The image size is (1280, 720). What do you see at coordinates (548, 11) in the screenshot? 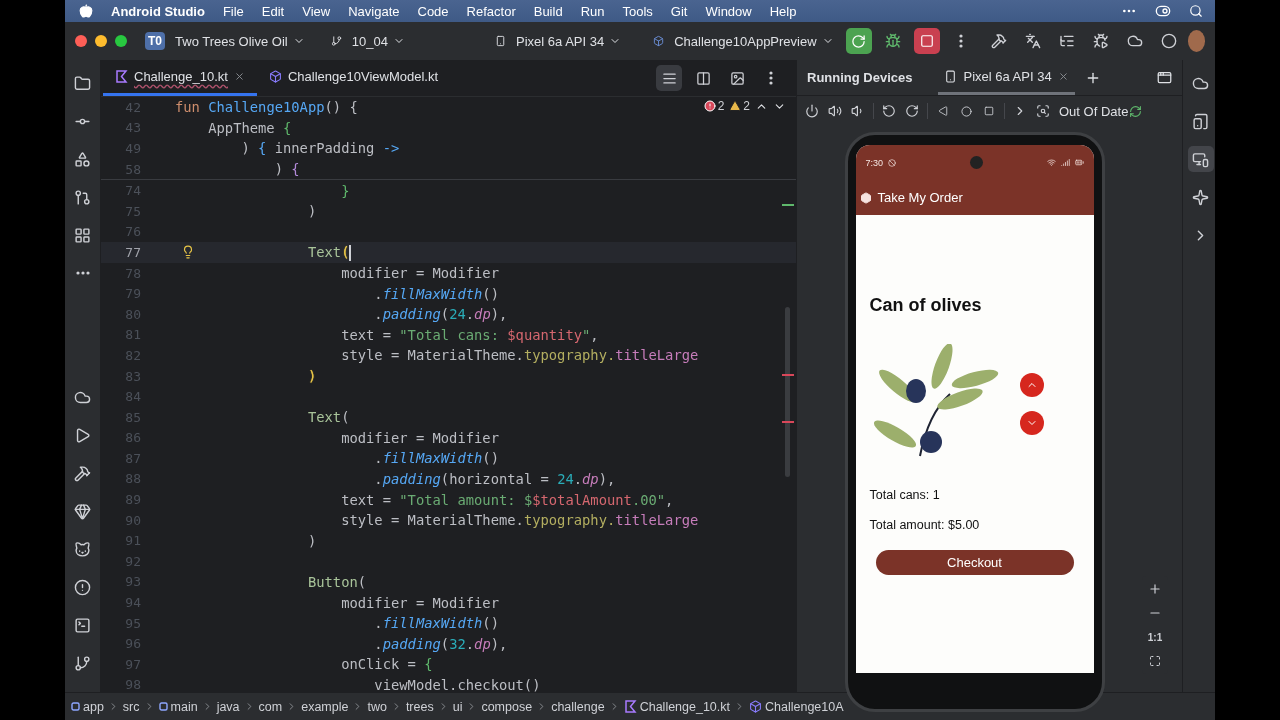
I see `menu-item: Build` at bounding box center [548, 11].